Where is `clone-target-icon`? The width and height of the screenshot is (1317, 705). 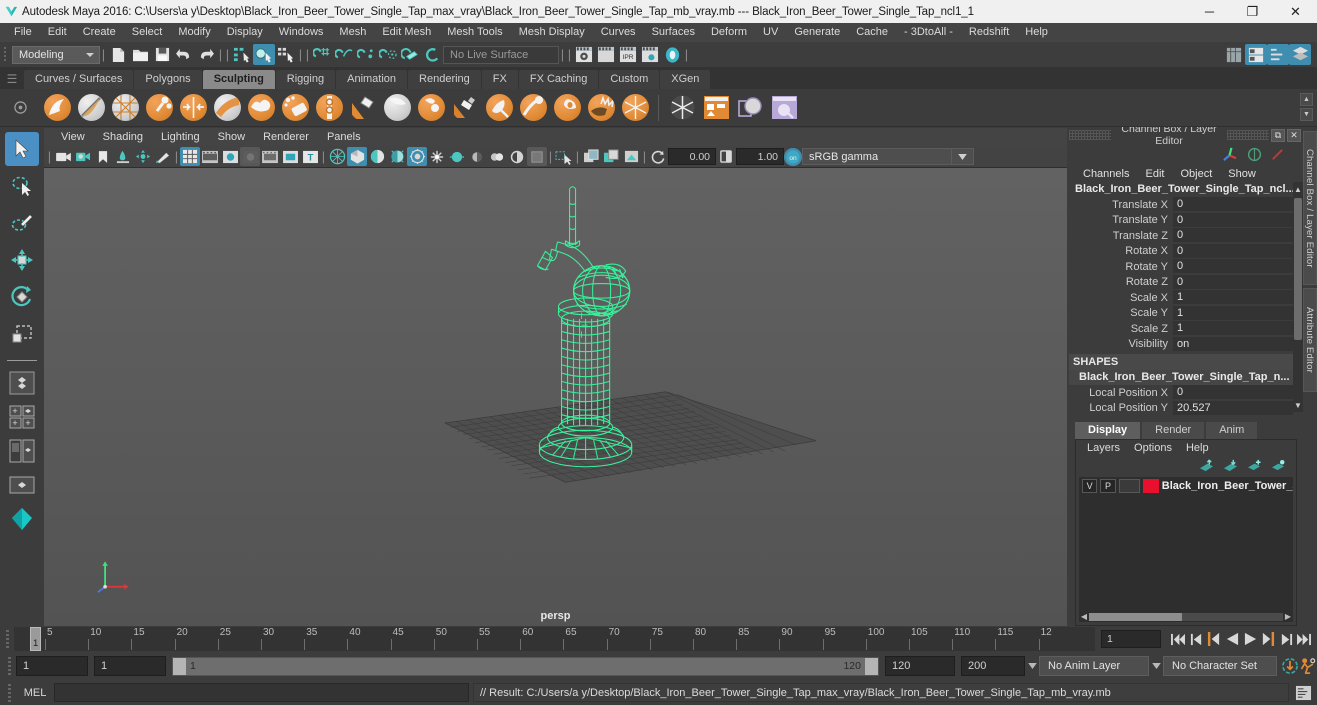
clone-target-icon is located at coordinates (784, 108).